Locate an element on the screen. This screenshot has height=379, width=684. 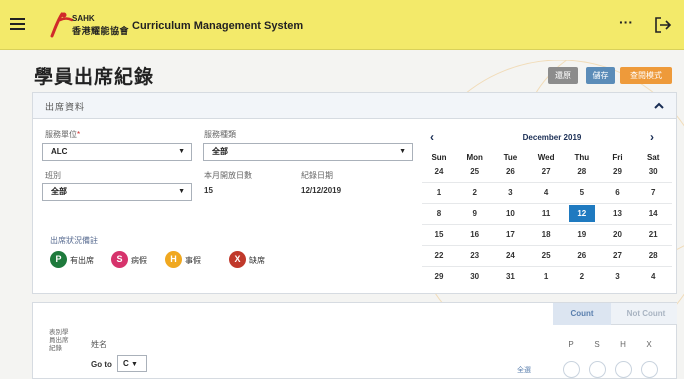
calendar-day: 6 is located at coordinates (618, 192).